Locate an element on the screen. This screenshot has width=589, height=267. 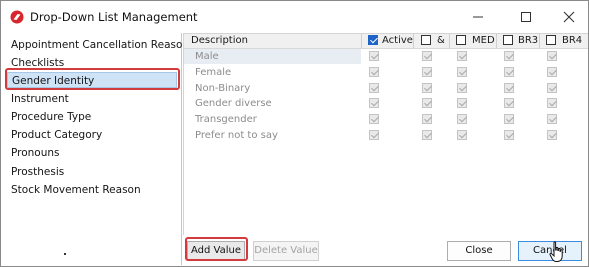
column-br4-checkbox is located at coordinates (551, 40).